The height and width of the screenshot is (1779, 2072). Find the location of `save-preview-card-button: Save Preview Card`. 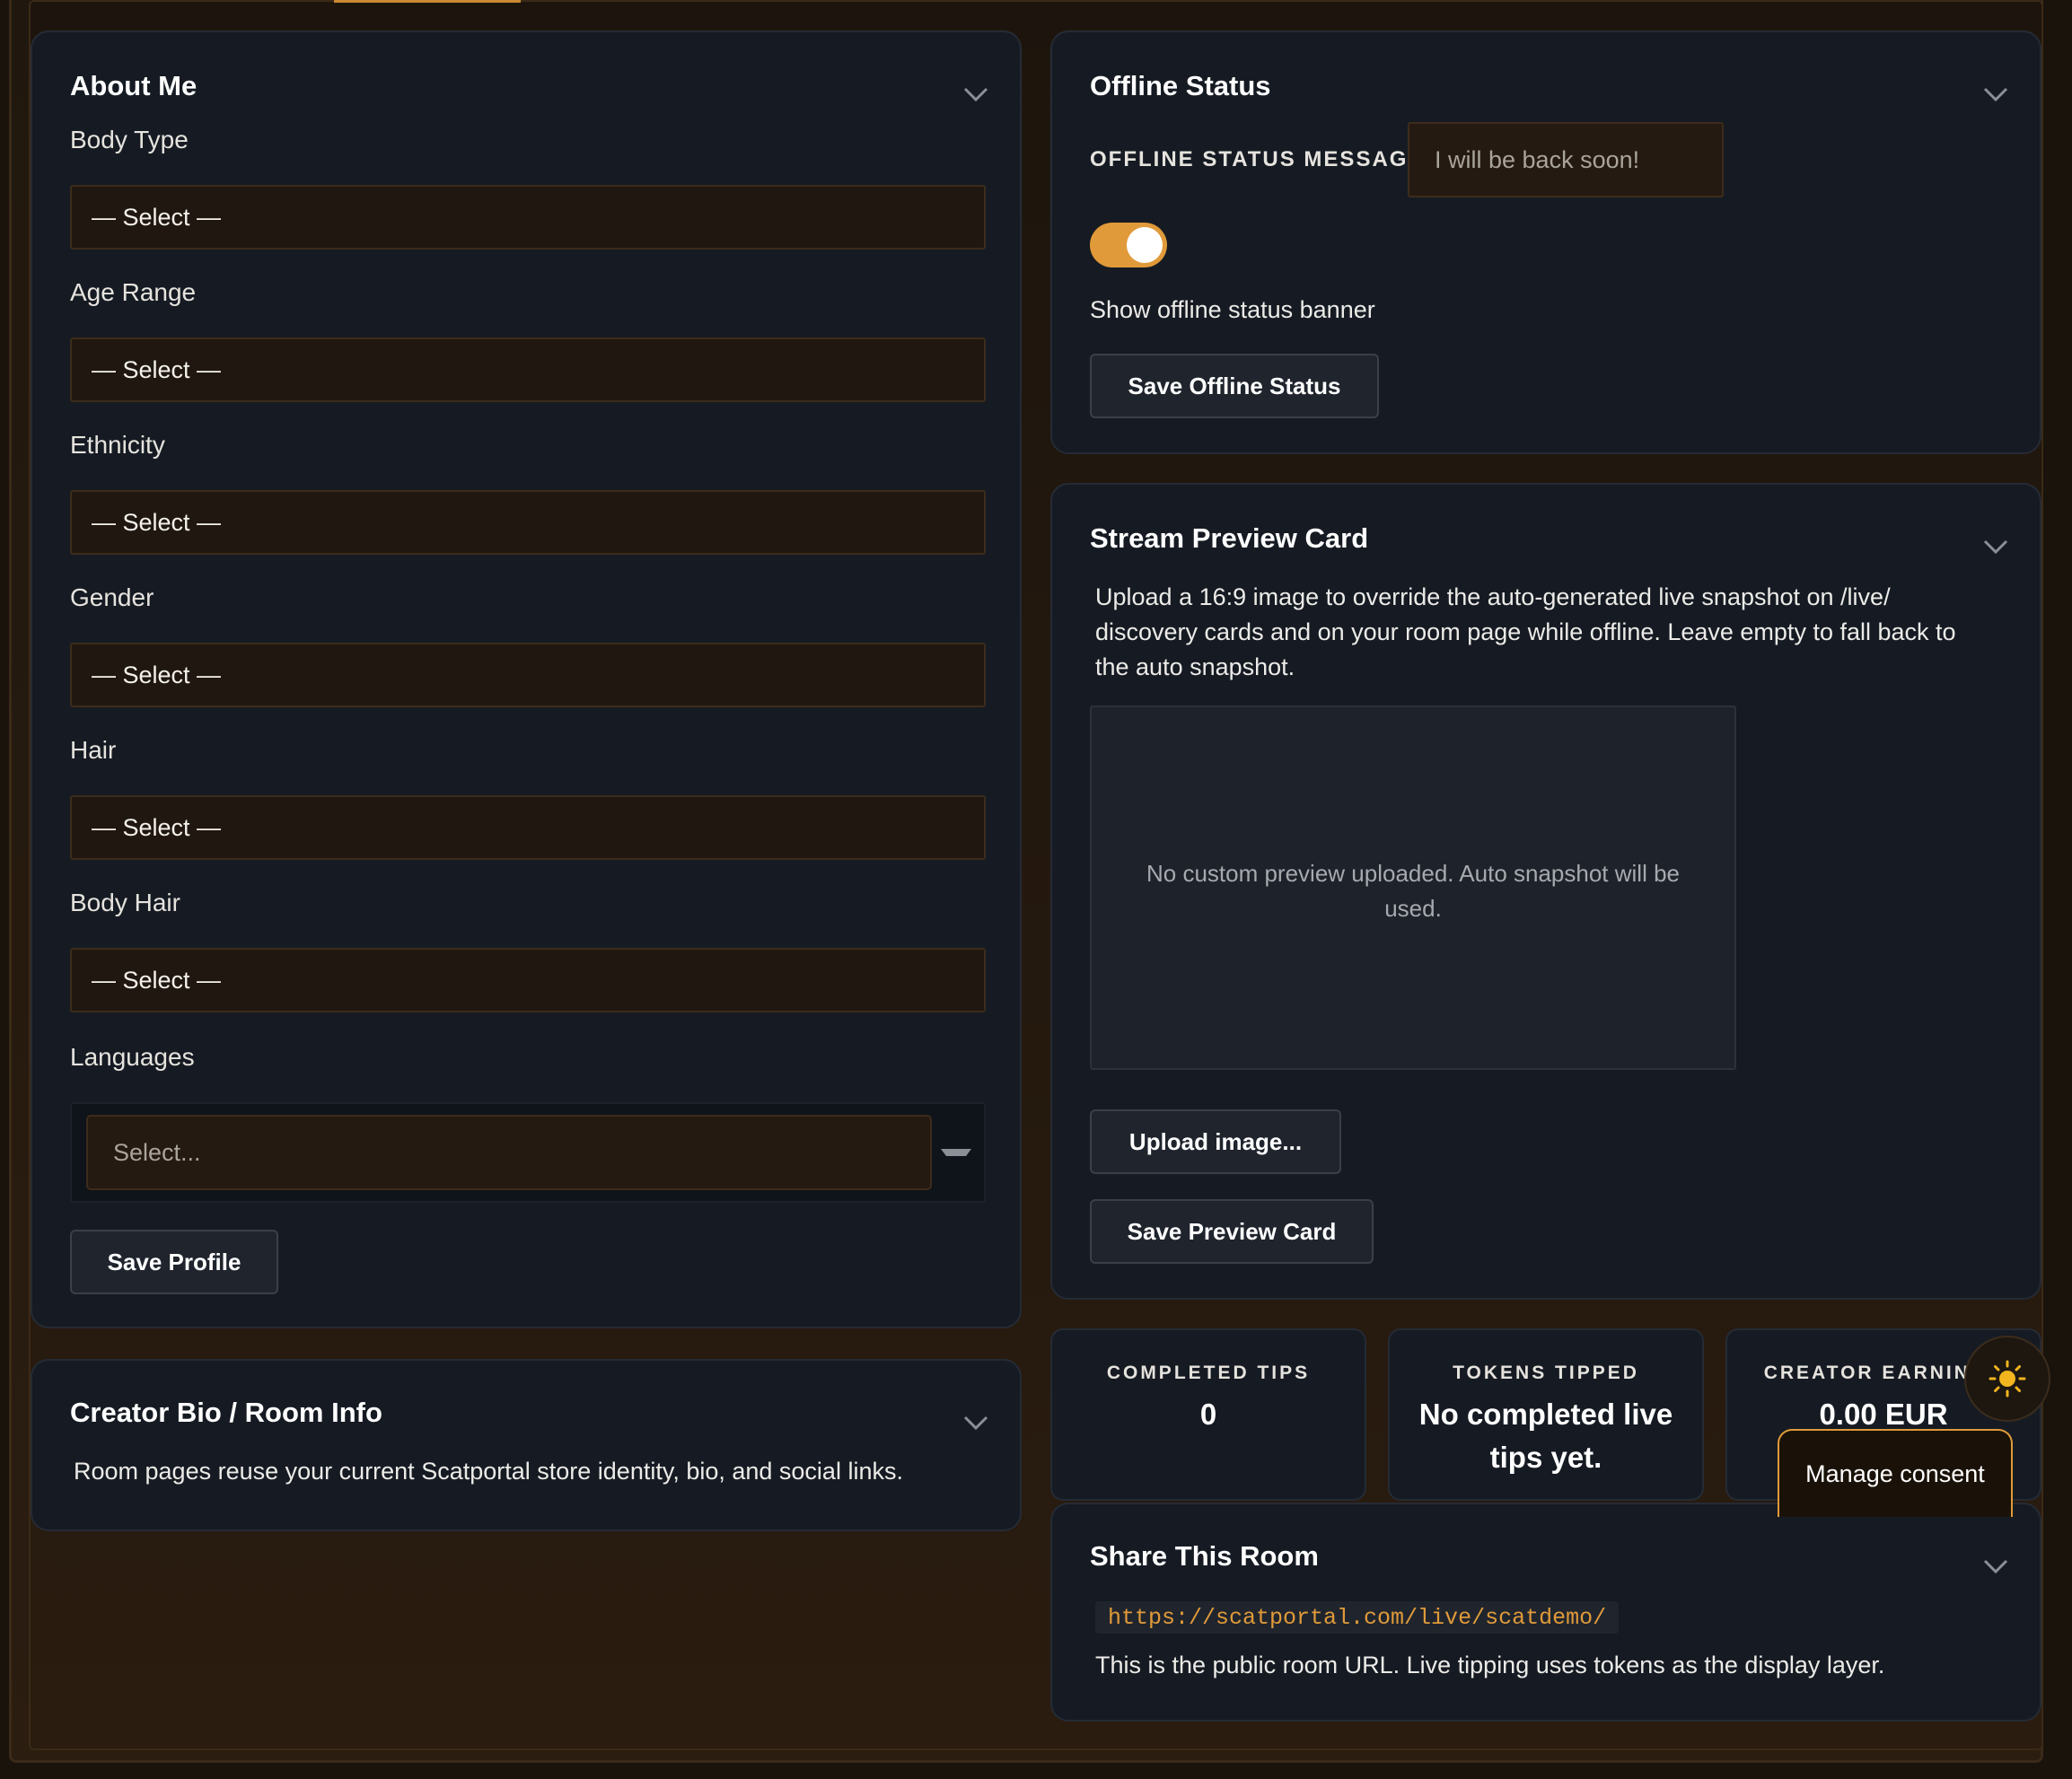

save-preview-card-button: Save Preview Card is located at coordinates (1232, 1231).